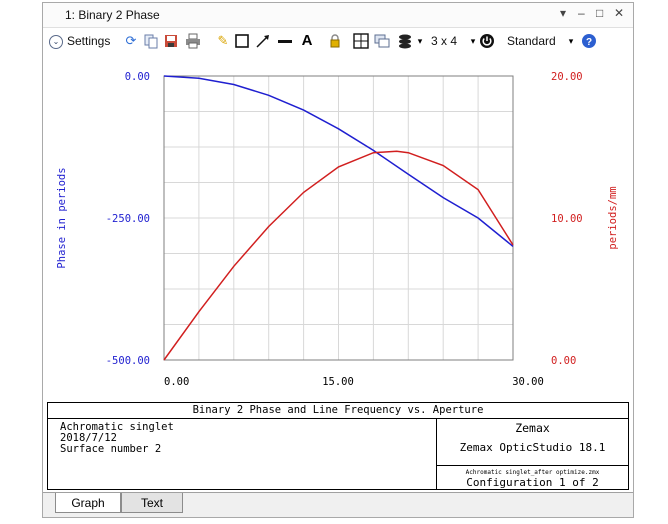  Describe the element at coordinates (567, 77) in the screenshot. I see `y2-tick-label: 20.00` at that location.